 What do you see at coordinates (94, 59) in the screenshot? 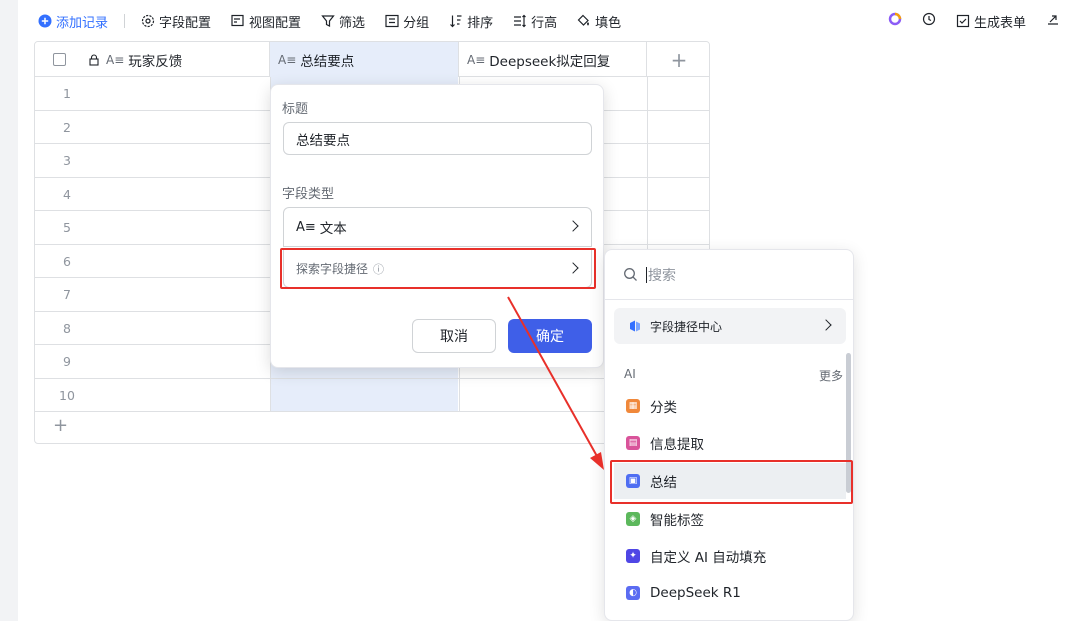
I see `lock-icon` at bounding box center [94, 59].